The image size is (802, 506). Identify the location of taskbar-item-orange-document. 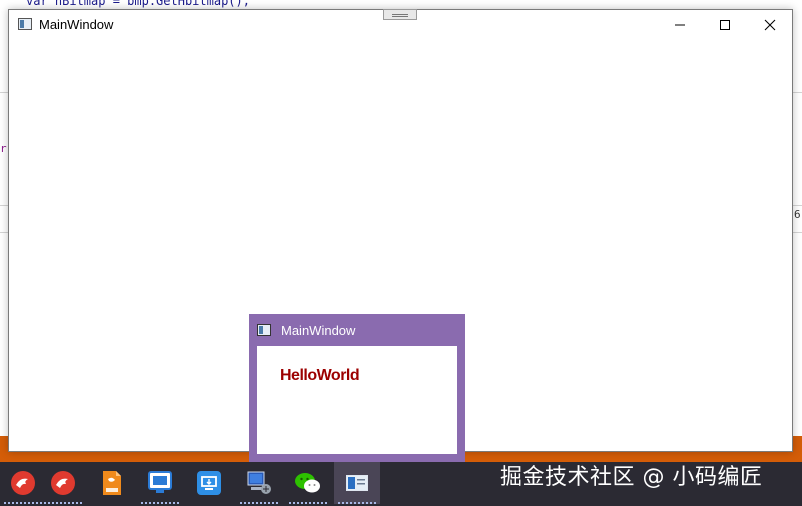
(112, 483).